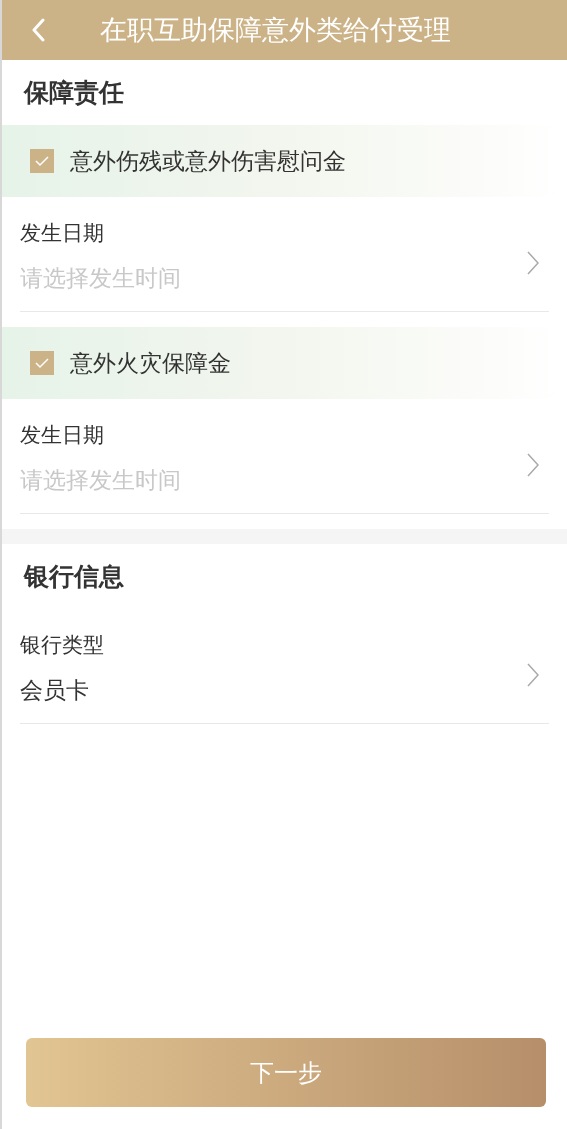 This screenshot has width=567, height=1129. I want to click on section-title: 银行信息, so click(74, 576).